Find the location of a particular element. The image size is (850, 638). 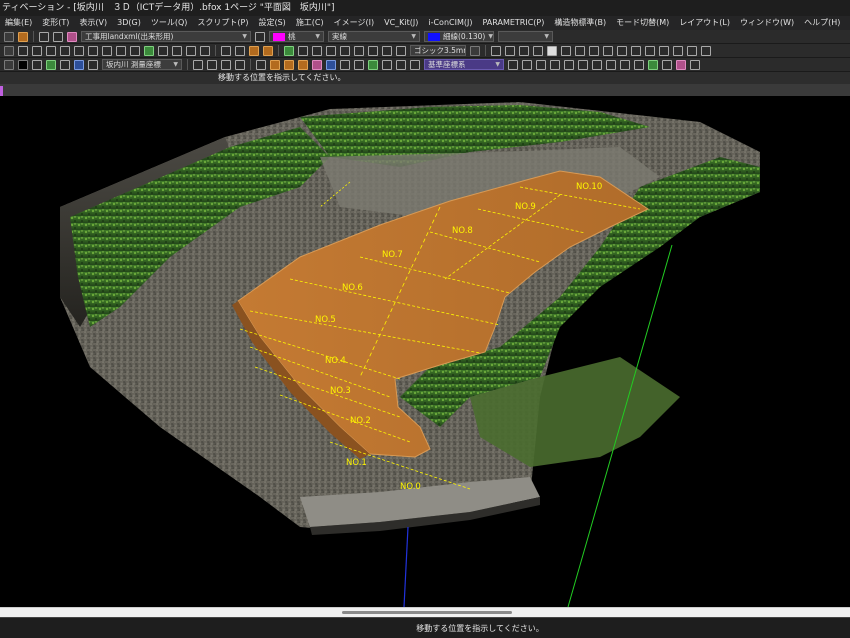

layer-color-icon is located at coordinates (72, 36).